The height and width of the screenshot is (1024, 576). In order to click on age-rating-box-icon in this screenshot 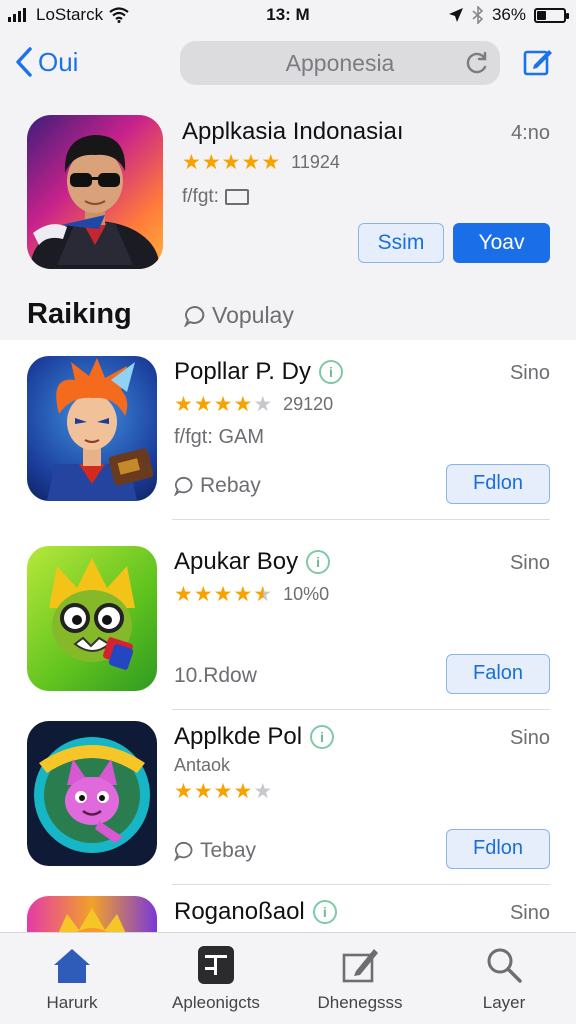, I will do `click(236, 197)`.